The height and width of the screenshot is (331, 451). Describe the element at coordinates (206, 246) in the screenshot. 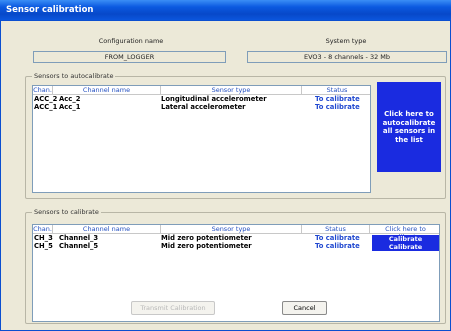

I see `row-sensor-type: Mid zero potentiometer` at that location.